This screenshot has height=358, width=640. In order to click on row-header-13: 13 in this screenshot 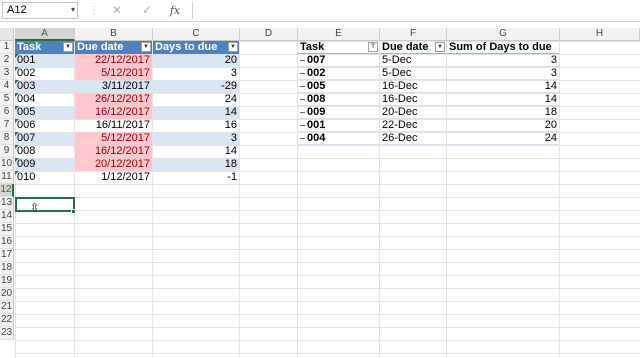, I will do `click(7, 203)`.